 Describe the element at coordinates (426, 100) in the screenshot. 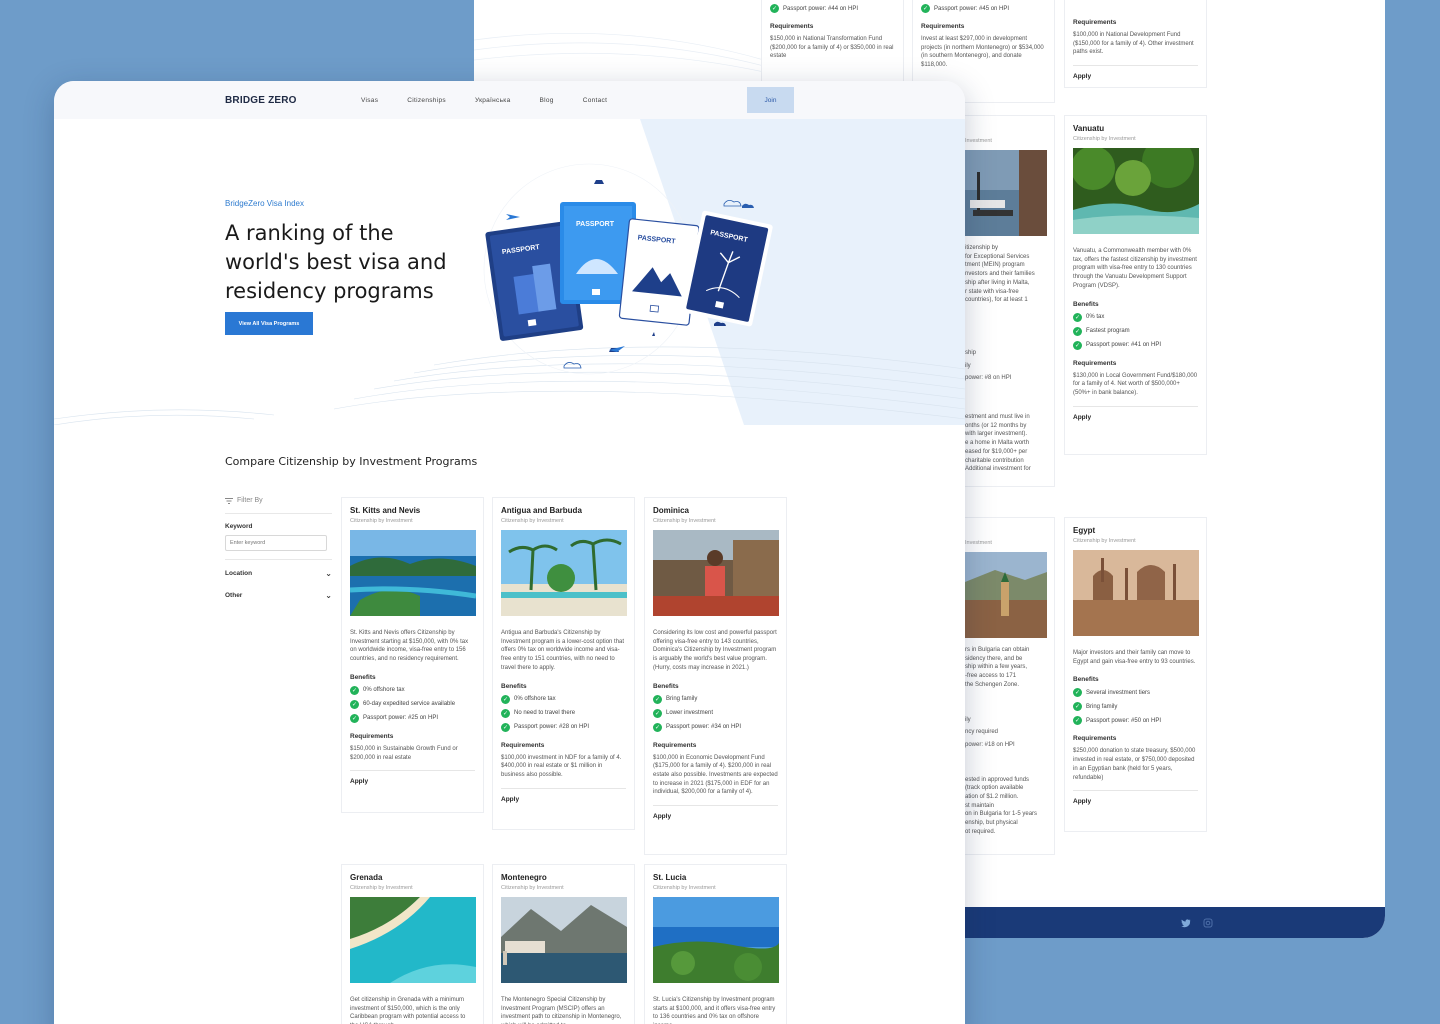

I see `nav-link-citizenships: Citizenships` at that location.